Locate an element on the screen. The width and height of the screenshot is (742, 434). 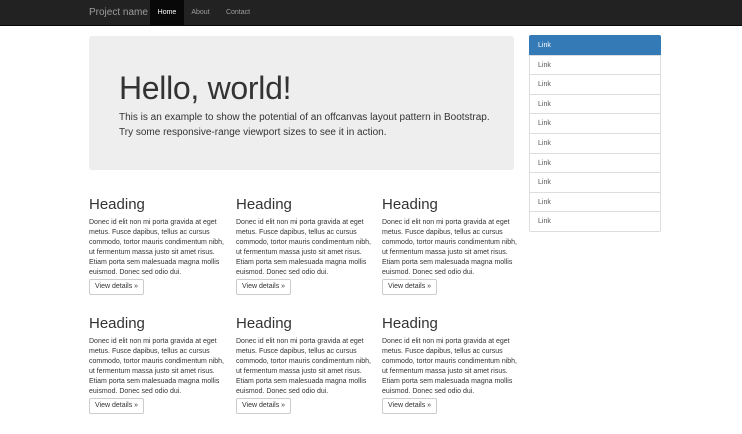
jumbotron-title: Hello, world! is located at coordinates (205, 88).